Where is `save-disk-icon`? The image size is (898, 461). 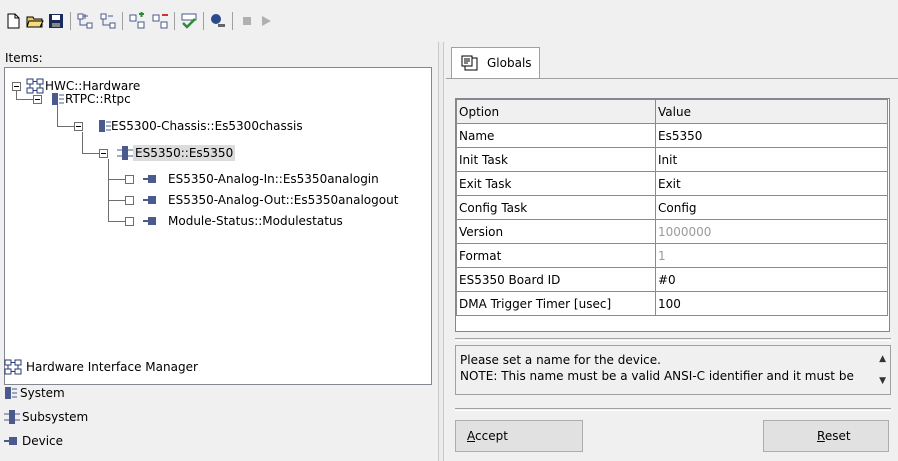 save-disk-icon is located at coordinates (56, 21).